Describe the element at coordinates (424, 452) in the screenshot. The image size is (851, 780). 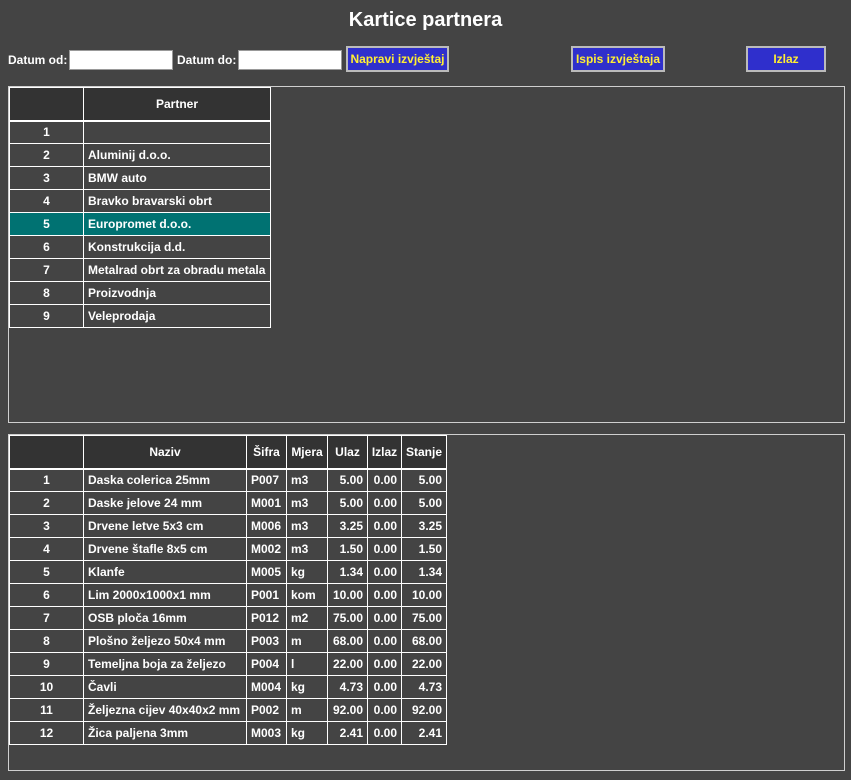
I see `items-header-stanje: Stanje` at that location.